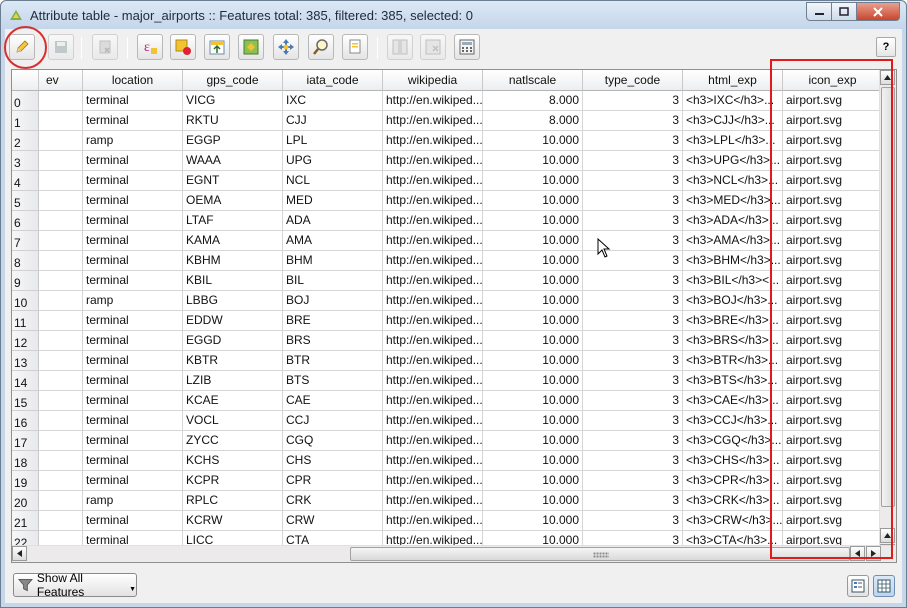  I want to click on table-cell-iata-code: BRS, so click(333, 341).